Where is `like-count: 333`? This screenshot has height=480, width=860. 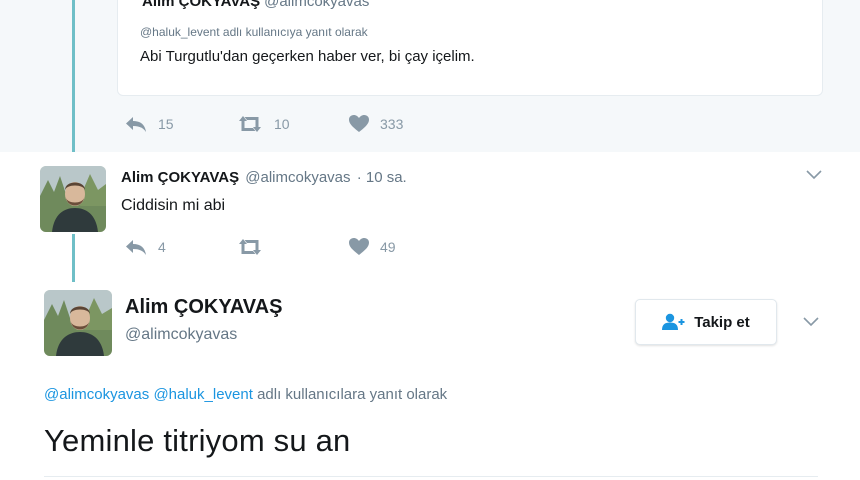
like-count: 333 is located at coordinates (392, 123).